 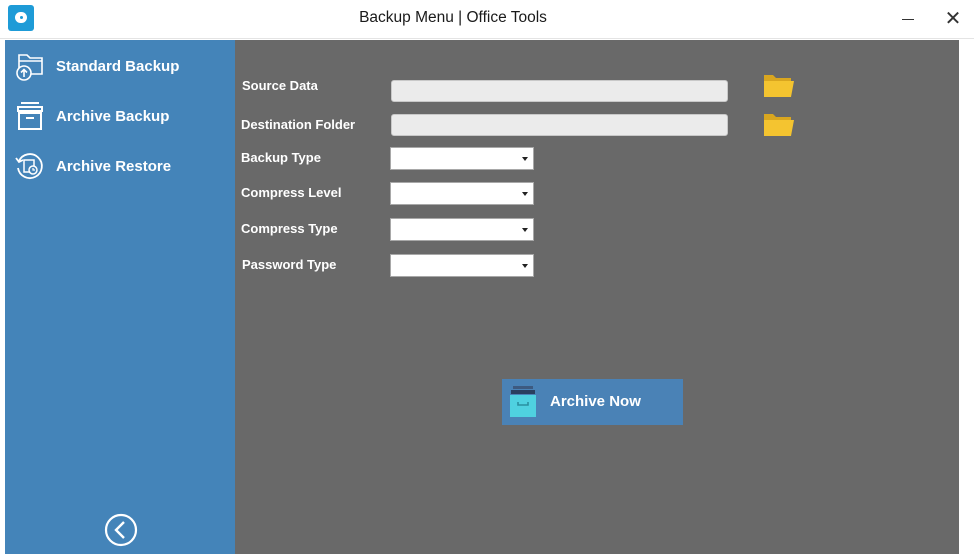 I want to click on sidebar-item-archive-restore: Archive Restore, so click(x=120, y=166).